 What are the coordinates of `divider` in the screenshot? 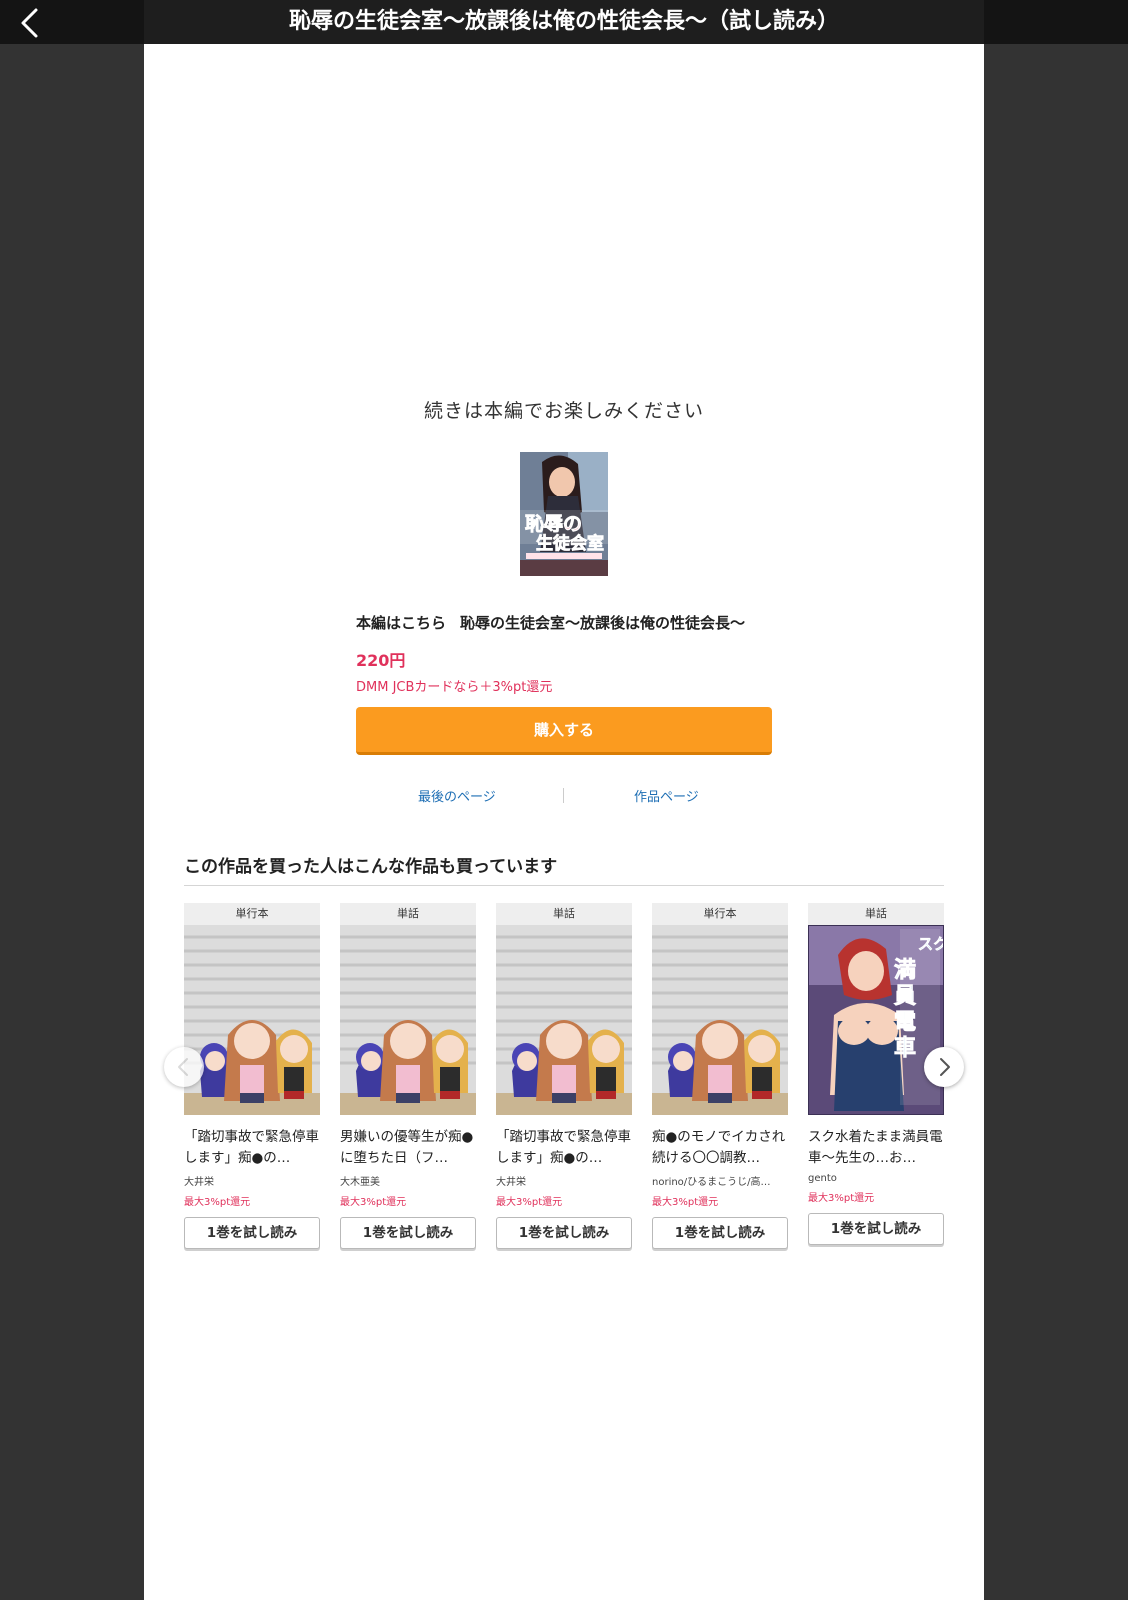 It's located at (564, 885).